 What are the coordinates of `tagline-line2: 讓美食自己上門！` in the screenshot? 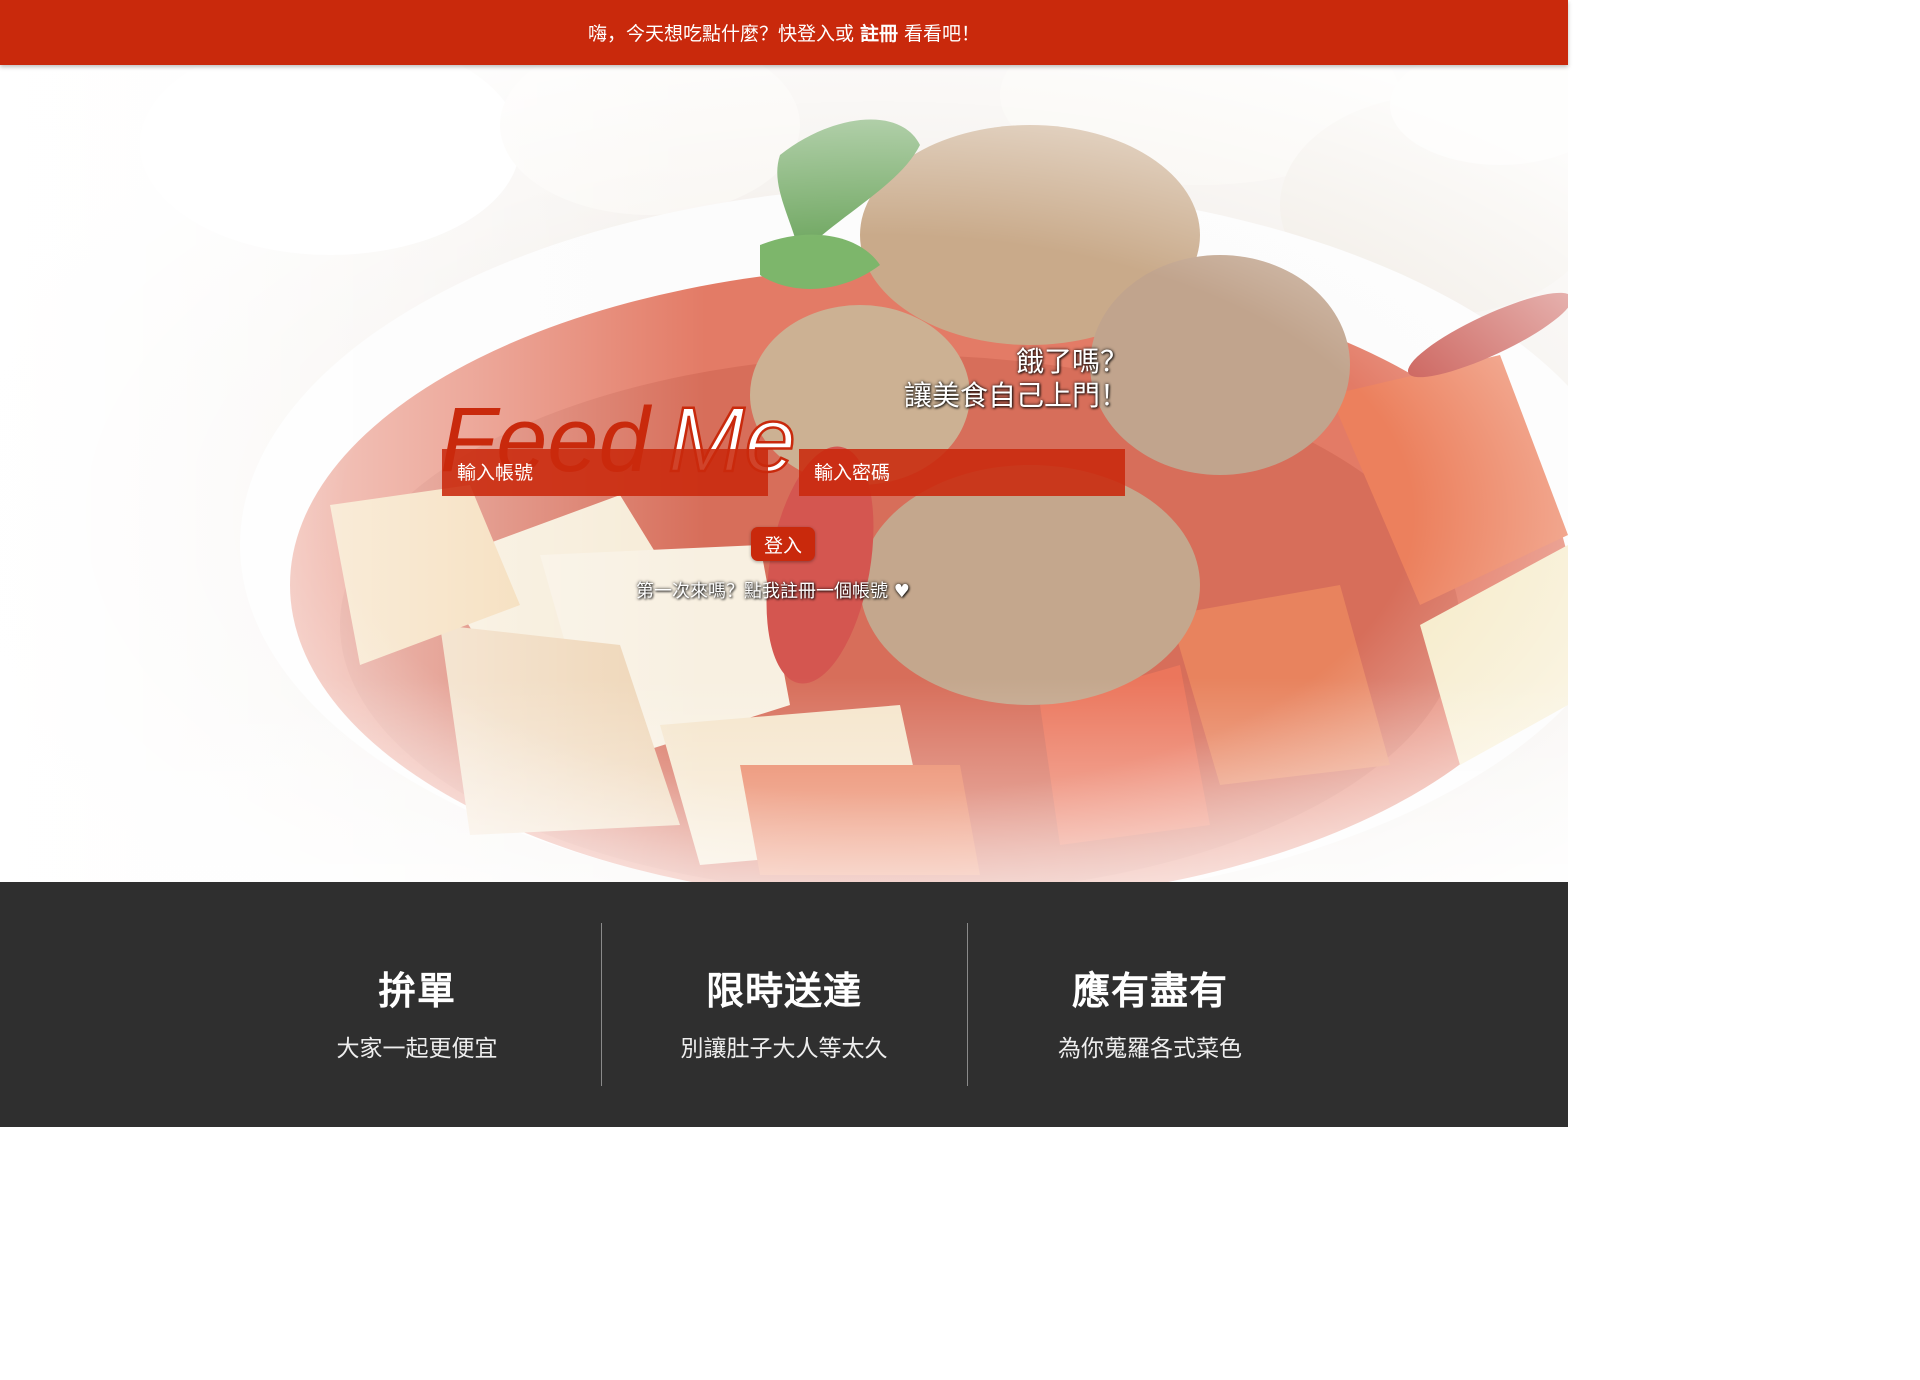 It's located at (1015, 395).